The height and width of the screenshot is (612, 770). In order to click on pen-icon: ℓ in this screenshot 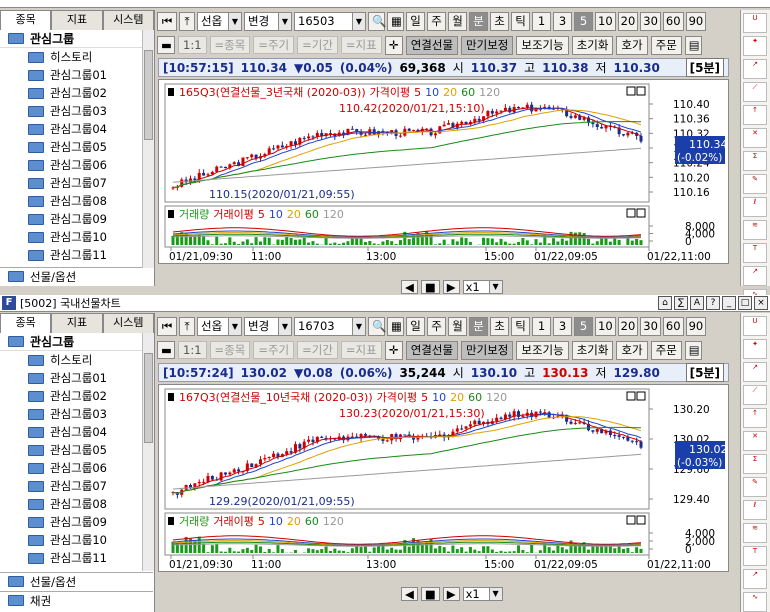, I will do `click(755, 207)`.